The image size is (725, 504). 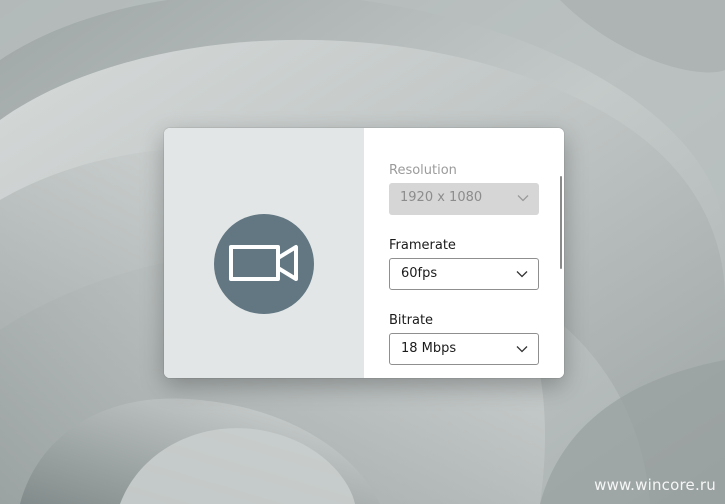 I want to click on framerate-dropdown: 60fps, so click(x=464, y=274).